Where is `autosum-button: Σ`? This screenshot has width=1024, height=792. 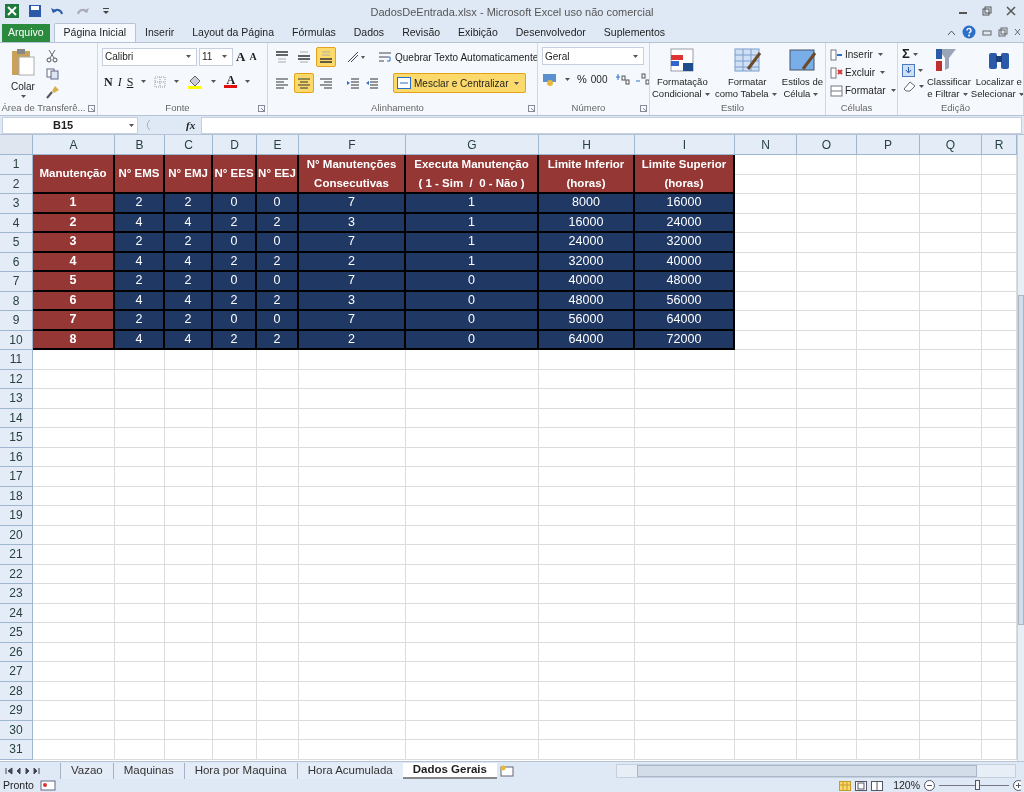
autosum-button: Σ is located at coordinates (914, 54).